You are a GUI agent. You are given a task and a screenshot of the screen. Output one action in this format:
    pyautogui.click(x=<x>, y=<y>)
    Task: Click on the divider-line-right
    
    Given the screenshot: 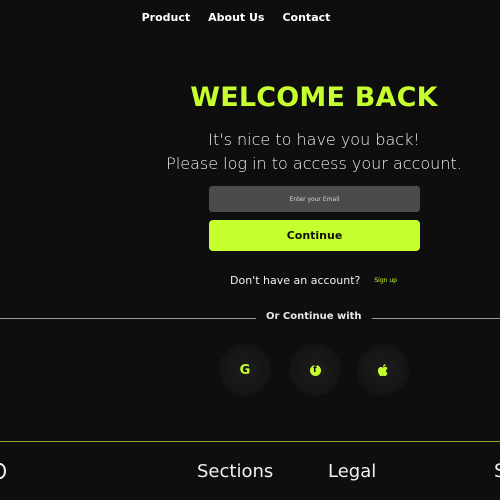 What is the action you would take?
    pyautogui.click(x=436, y=318)
    